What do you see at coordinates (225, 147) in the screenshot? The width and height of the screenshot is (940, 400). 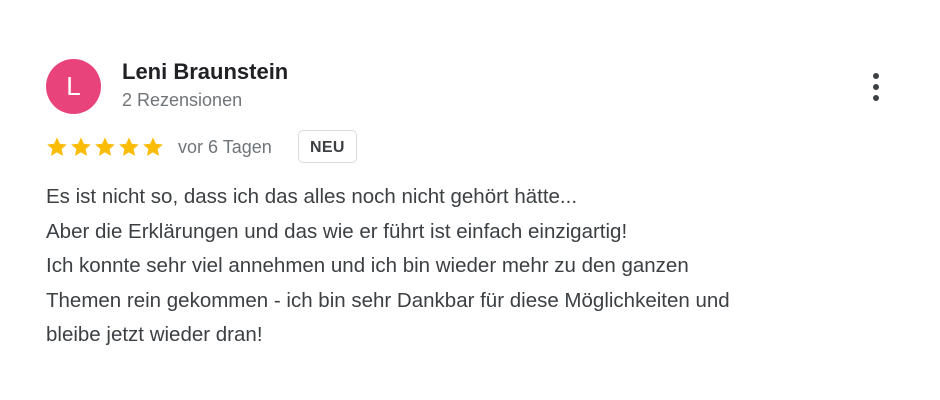 I see `review-date: vor 6 Tagen` at bounding box center [225, 147].